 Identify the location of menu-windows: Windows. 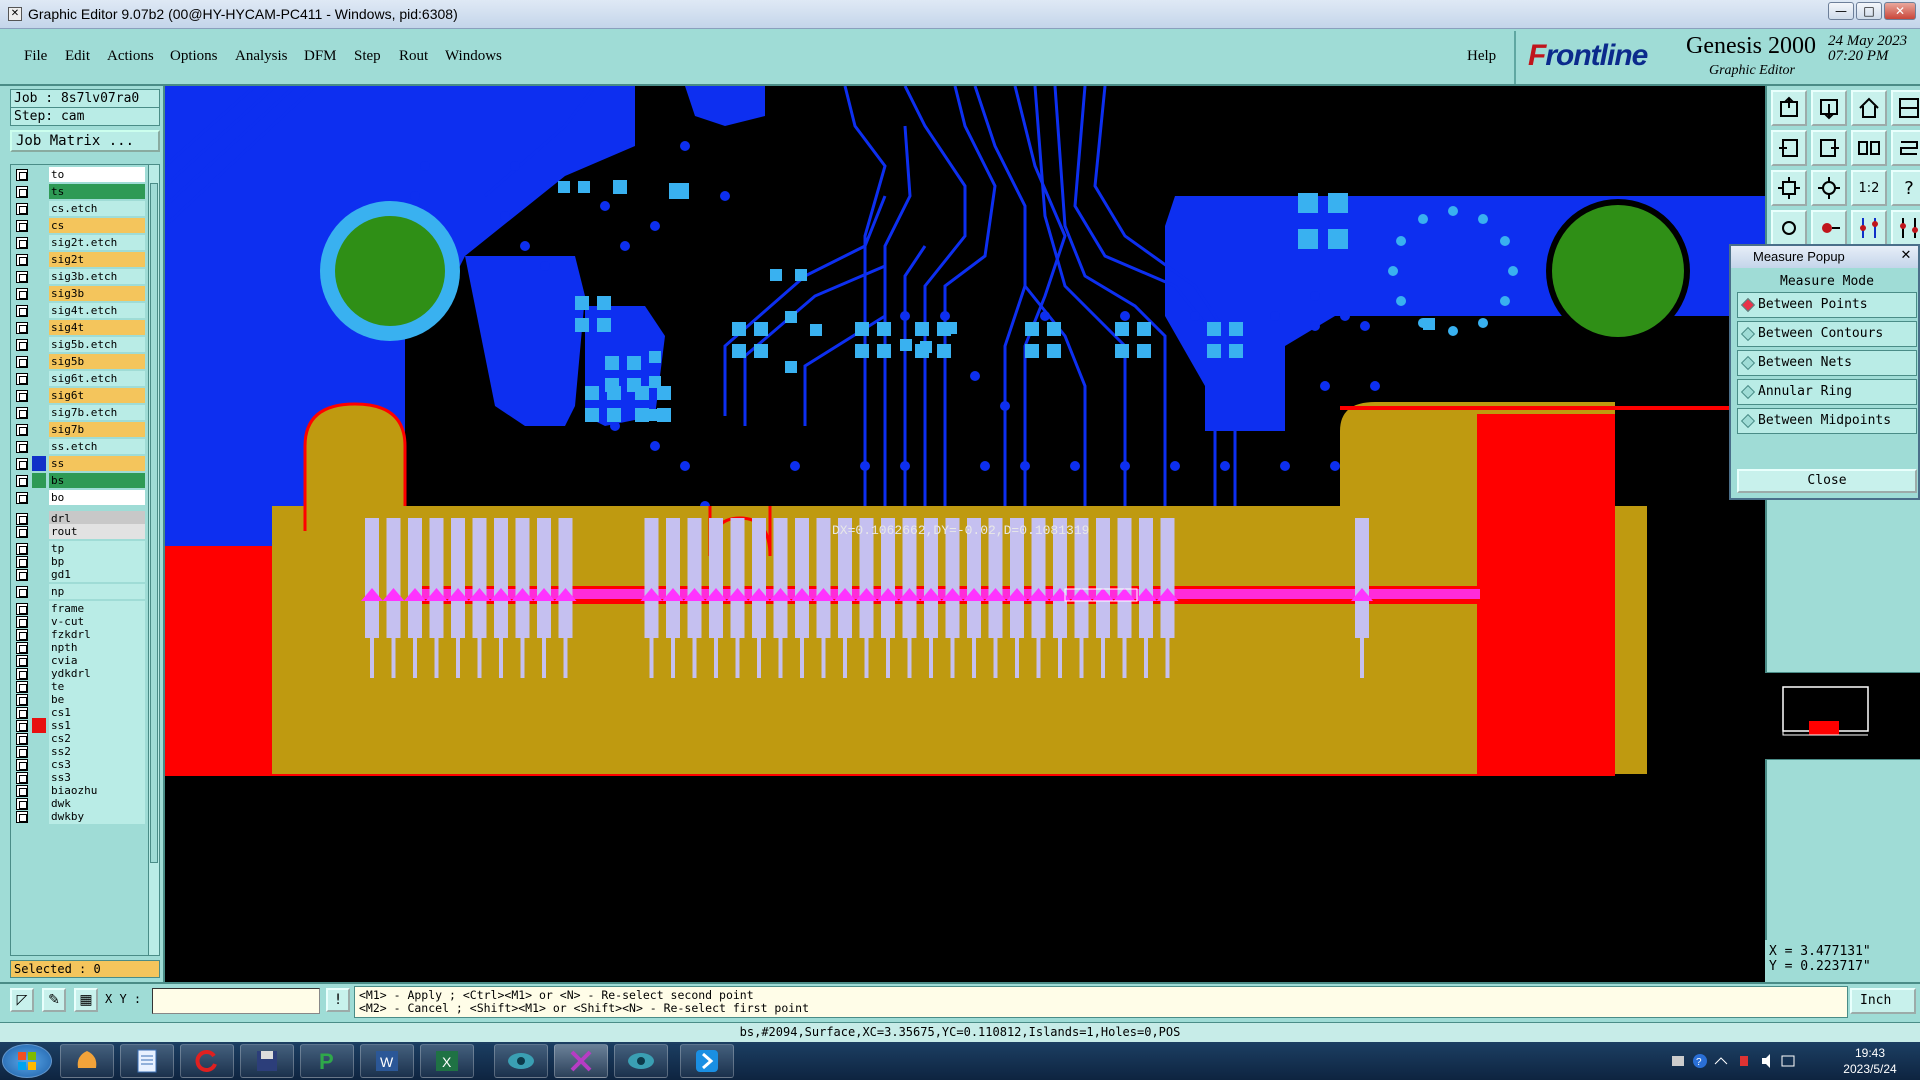
(473, 56).